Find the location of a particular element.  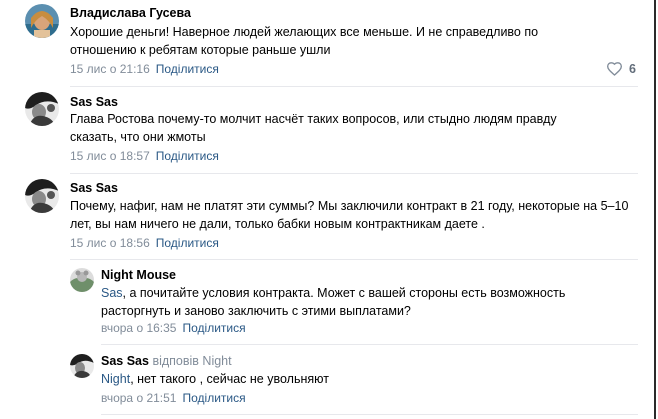

reply-body: , нет такого , сейчас не увольняют is located at coordinates (229, 379).